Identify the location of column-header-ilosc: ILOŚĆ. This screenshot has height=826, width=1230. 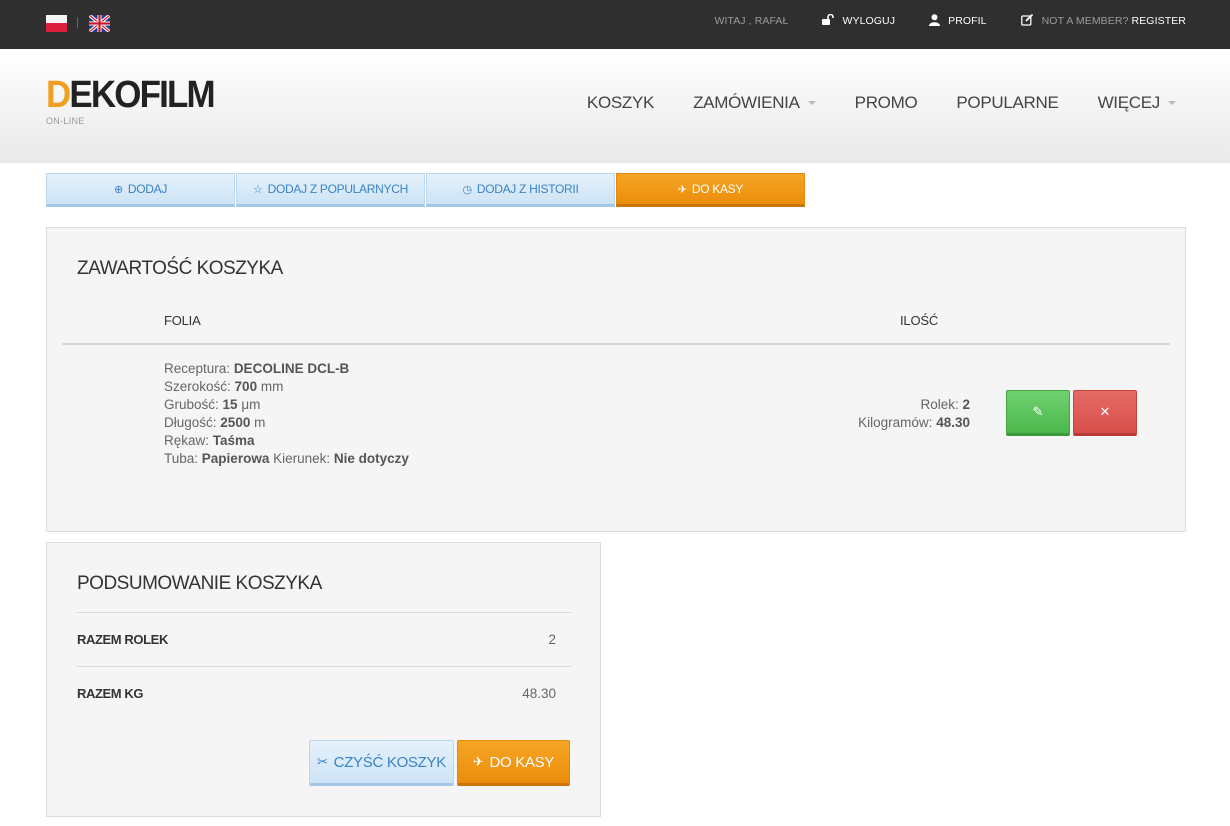
(919, 320).